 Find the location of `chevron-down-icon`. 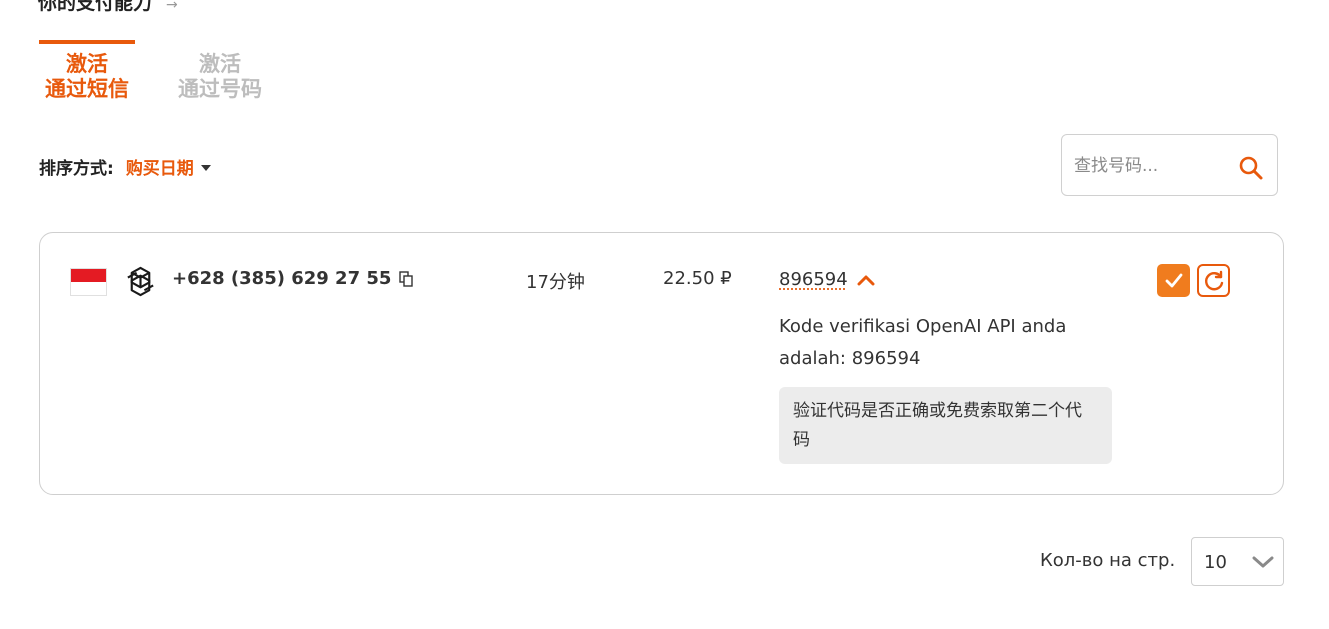

chevron-down-icon is located at coordinates (1263, 562).